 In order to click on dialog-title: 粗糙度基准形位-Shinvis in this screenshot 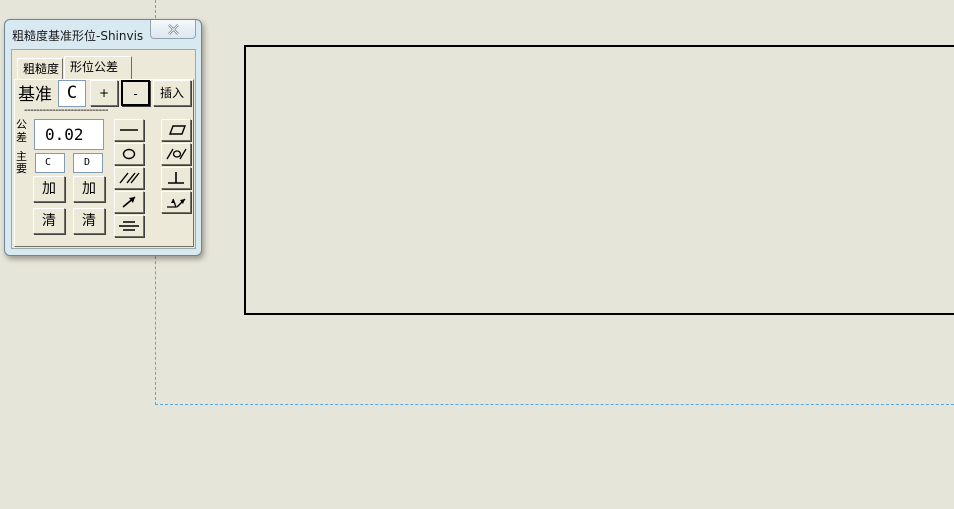, I will do `click(78, 36)`.